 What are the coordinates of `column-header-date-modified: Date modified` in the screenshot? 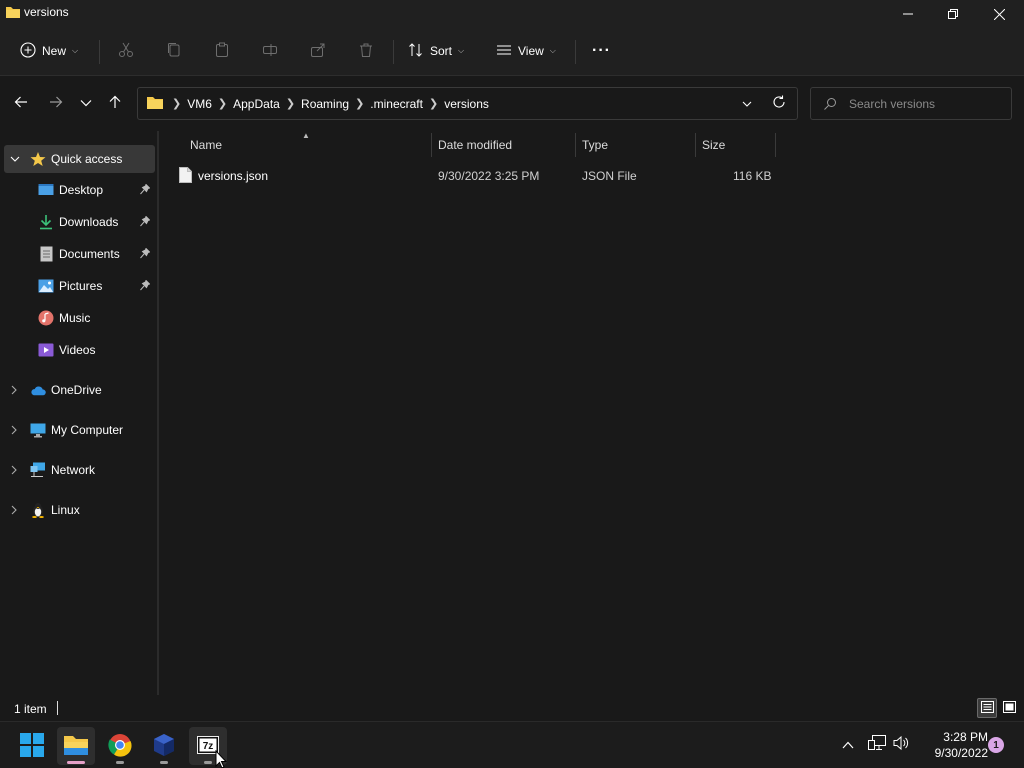 It's located at (503, 145).